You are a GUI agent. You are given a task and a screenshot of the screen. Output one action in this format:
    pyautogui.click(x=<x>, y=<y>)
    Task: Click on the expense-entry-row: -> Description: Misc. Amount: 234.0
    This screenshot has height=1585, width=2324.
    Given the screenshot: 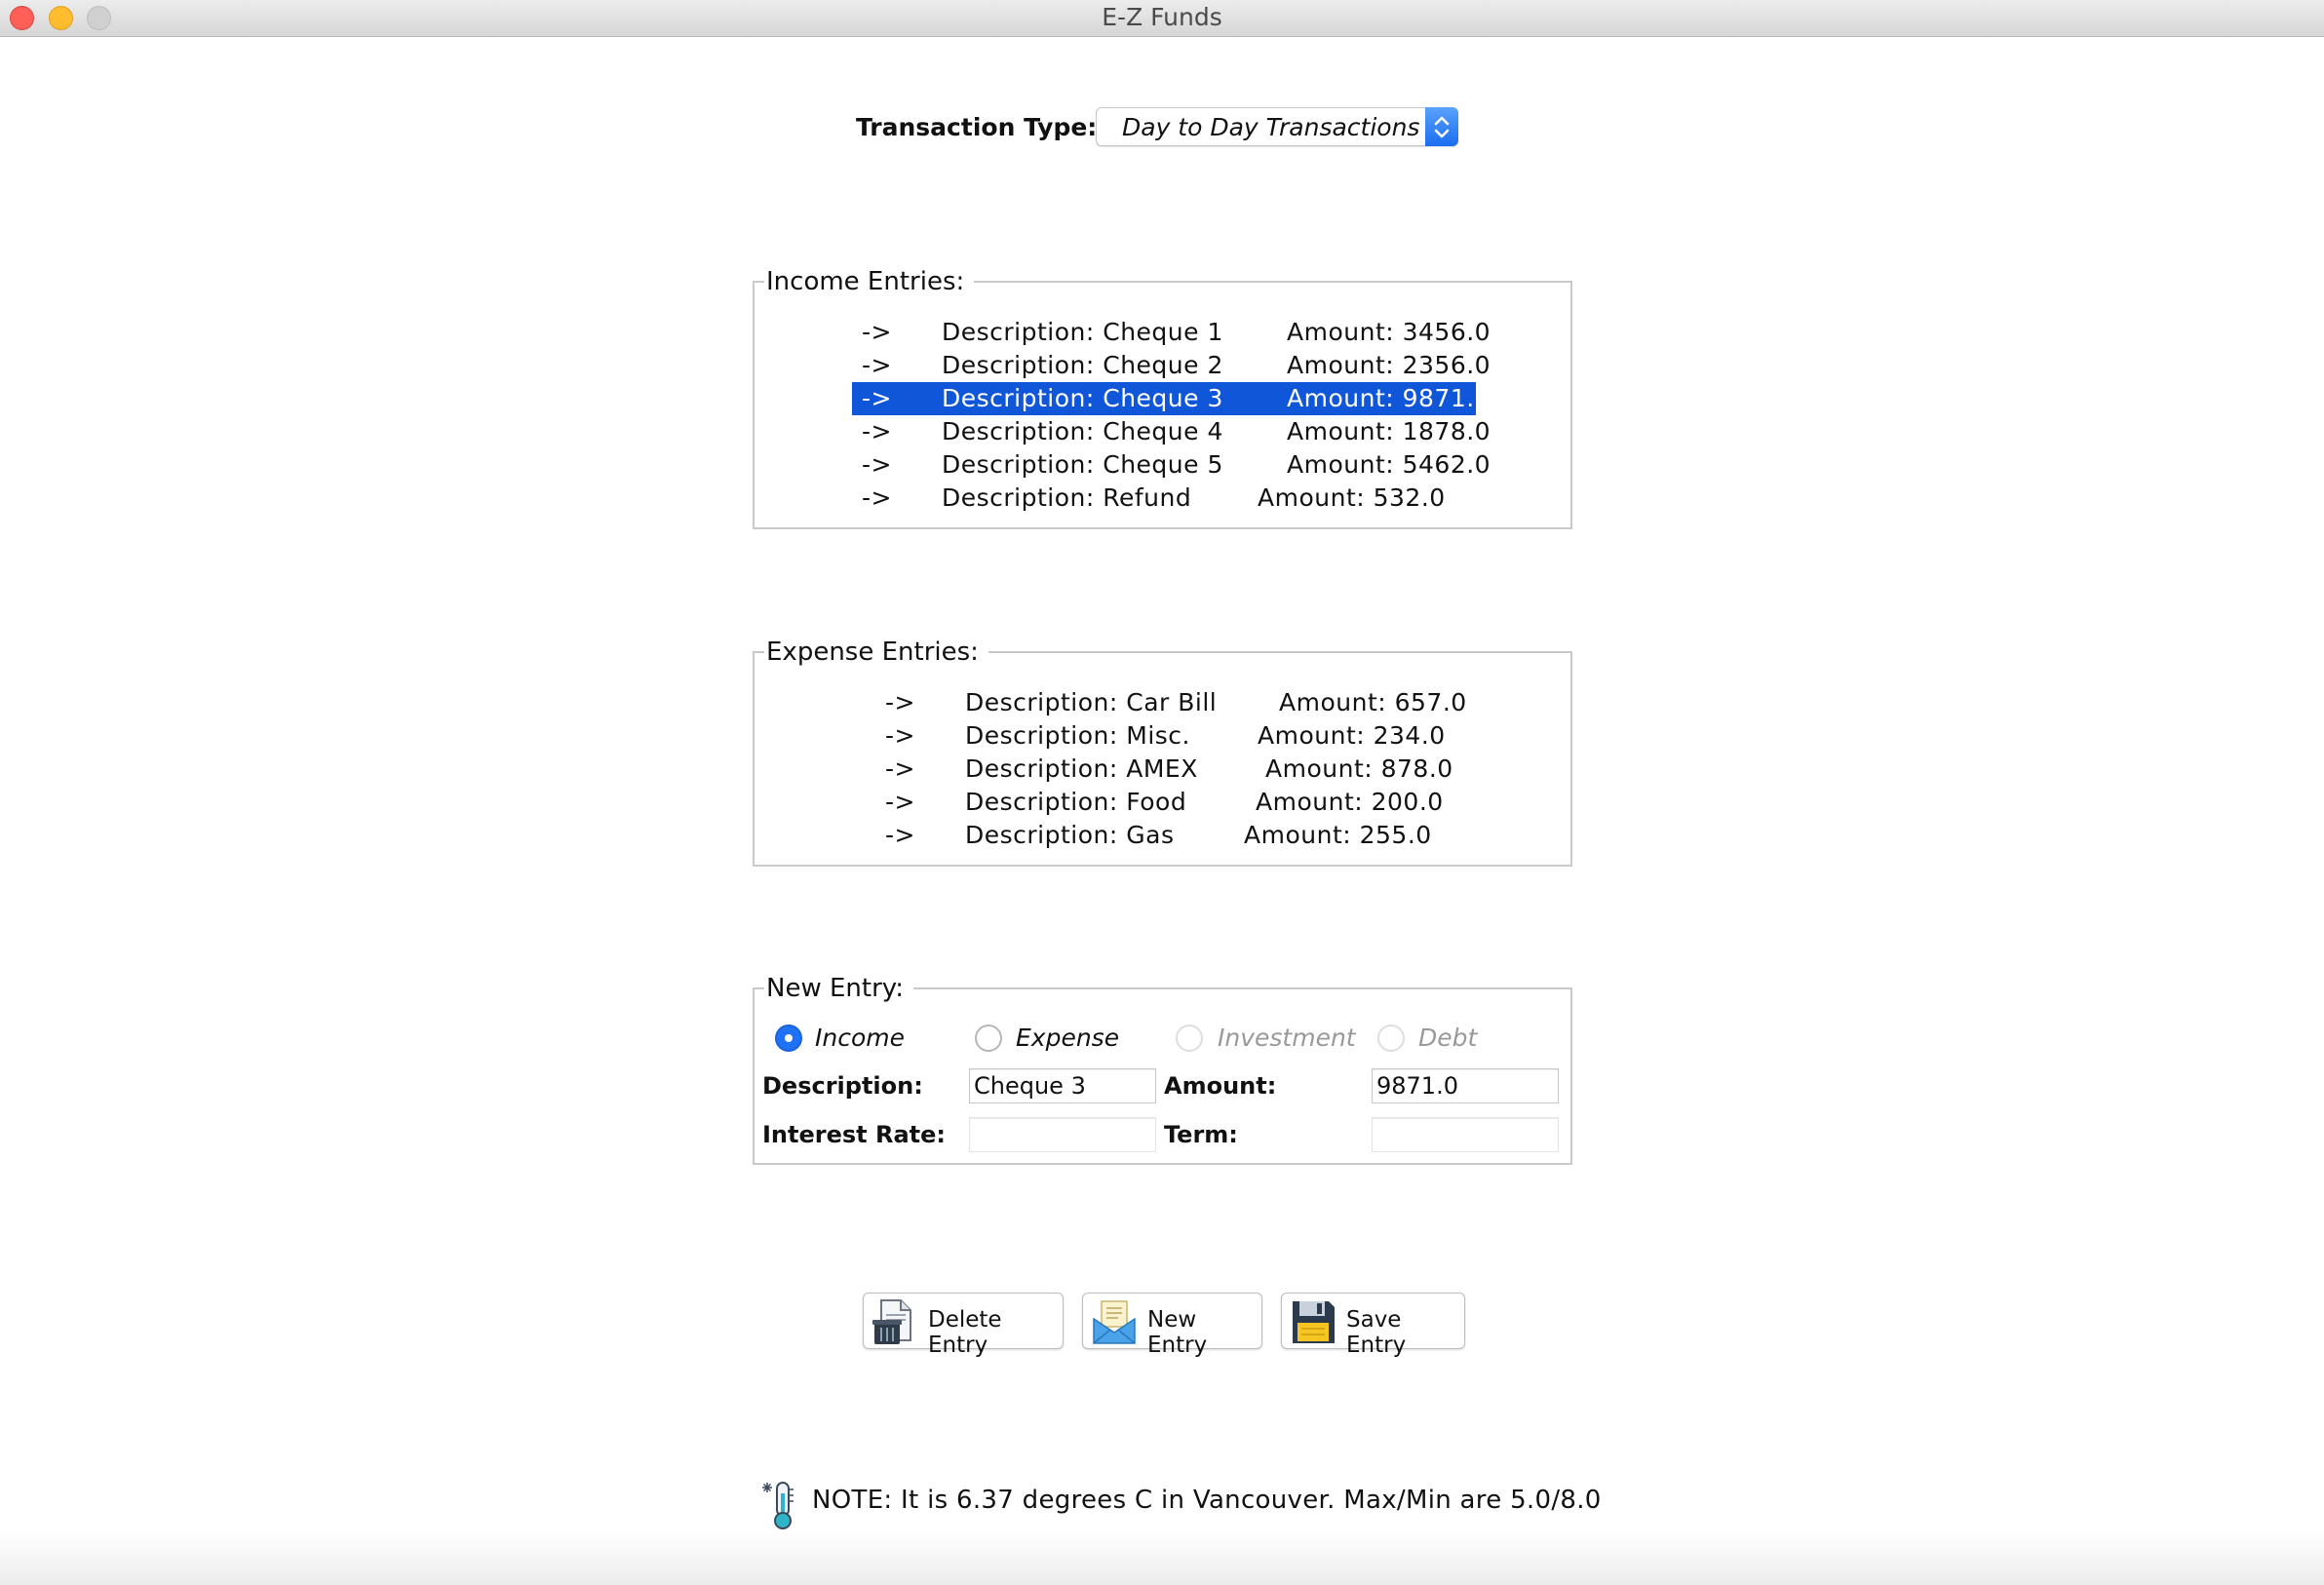 What is the action you would take?
    pyautogui.click(x=1167, y=736)
    